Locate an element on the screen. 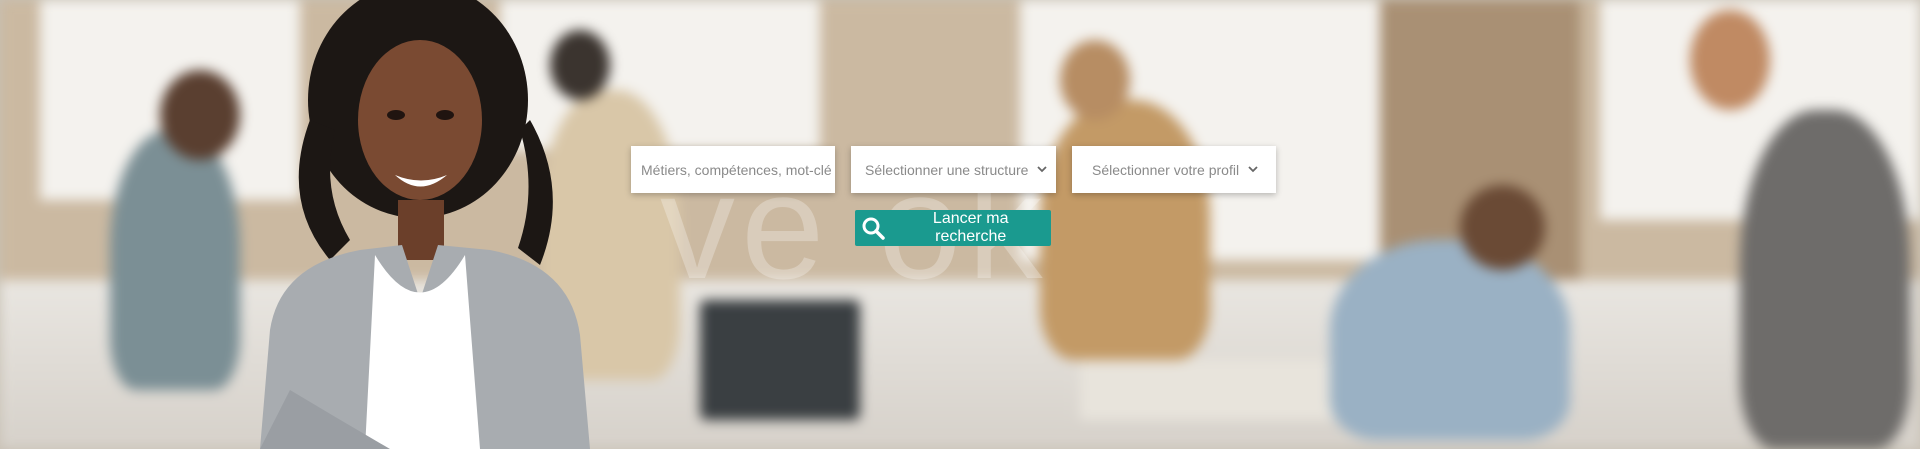 This screenshot has width=1920, height=451. keywords-input is located at coordinates (738, 169).